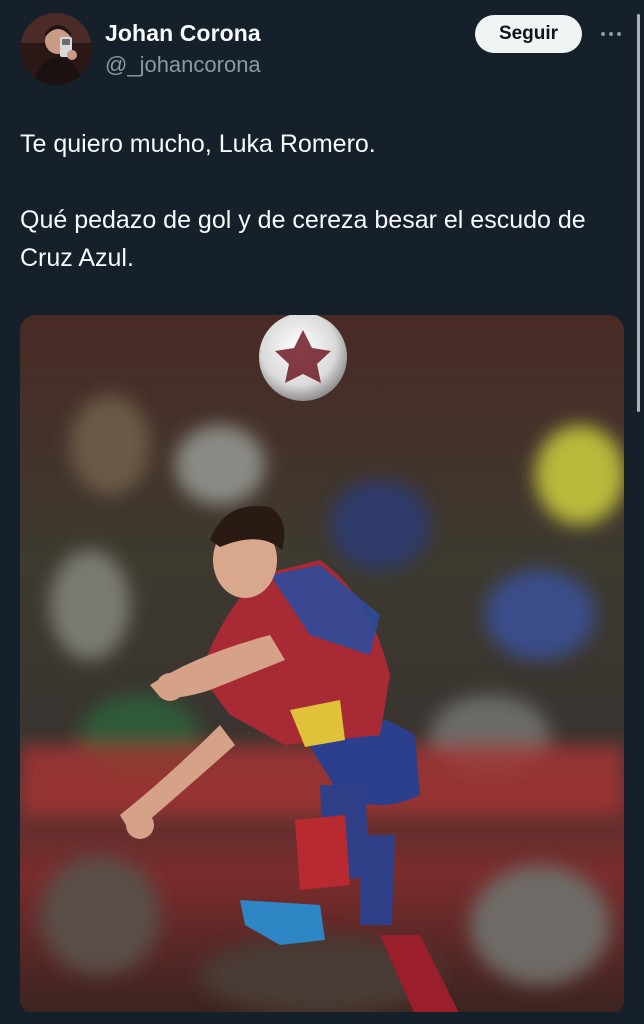 Image resolution: width=644 pixels, height=1024 pixels. What do you see at coordinates (322, 50) in the screenshot?
I see `tweet-header: Johan Corona @_johancorona Seguir` at bounding box center [322, 50].